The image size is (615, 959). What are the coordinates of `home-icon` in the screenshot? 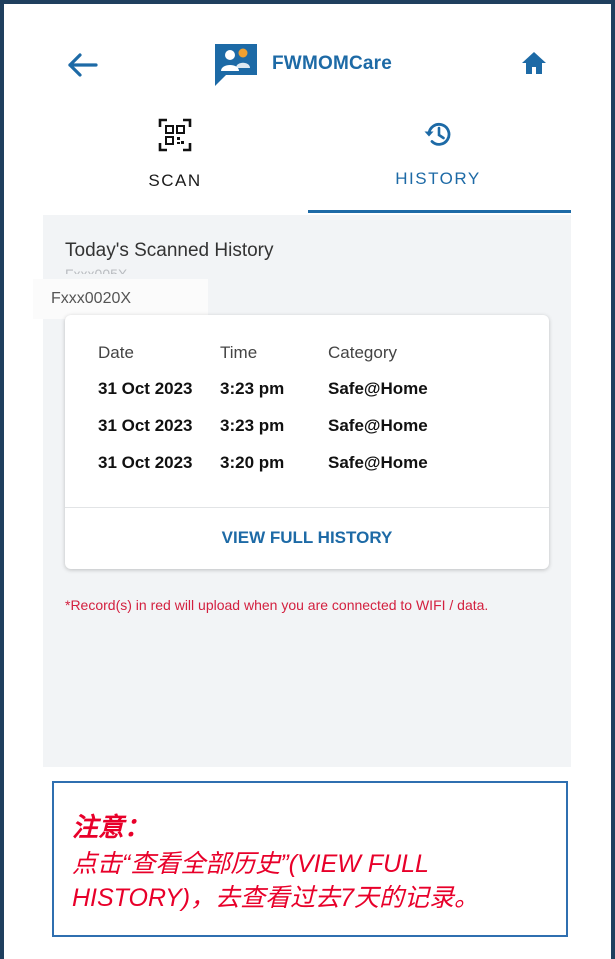 It's located at (534, 63).